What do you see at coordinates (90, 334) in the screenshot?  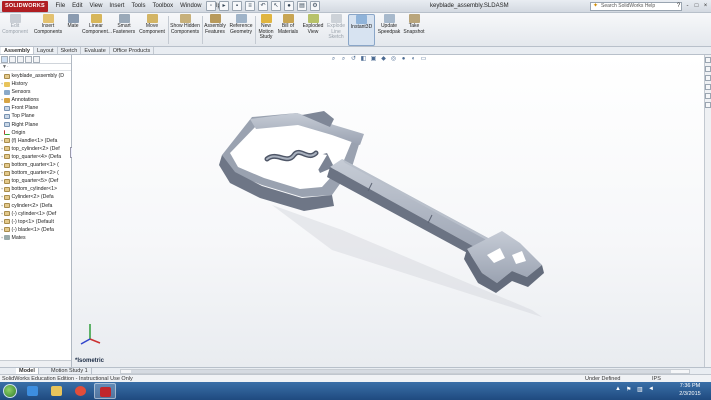 I see `axis-triad-icon` at bounding box center [90, 334].